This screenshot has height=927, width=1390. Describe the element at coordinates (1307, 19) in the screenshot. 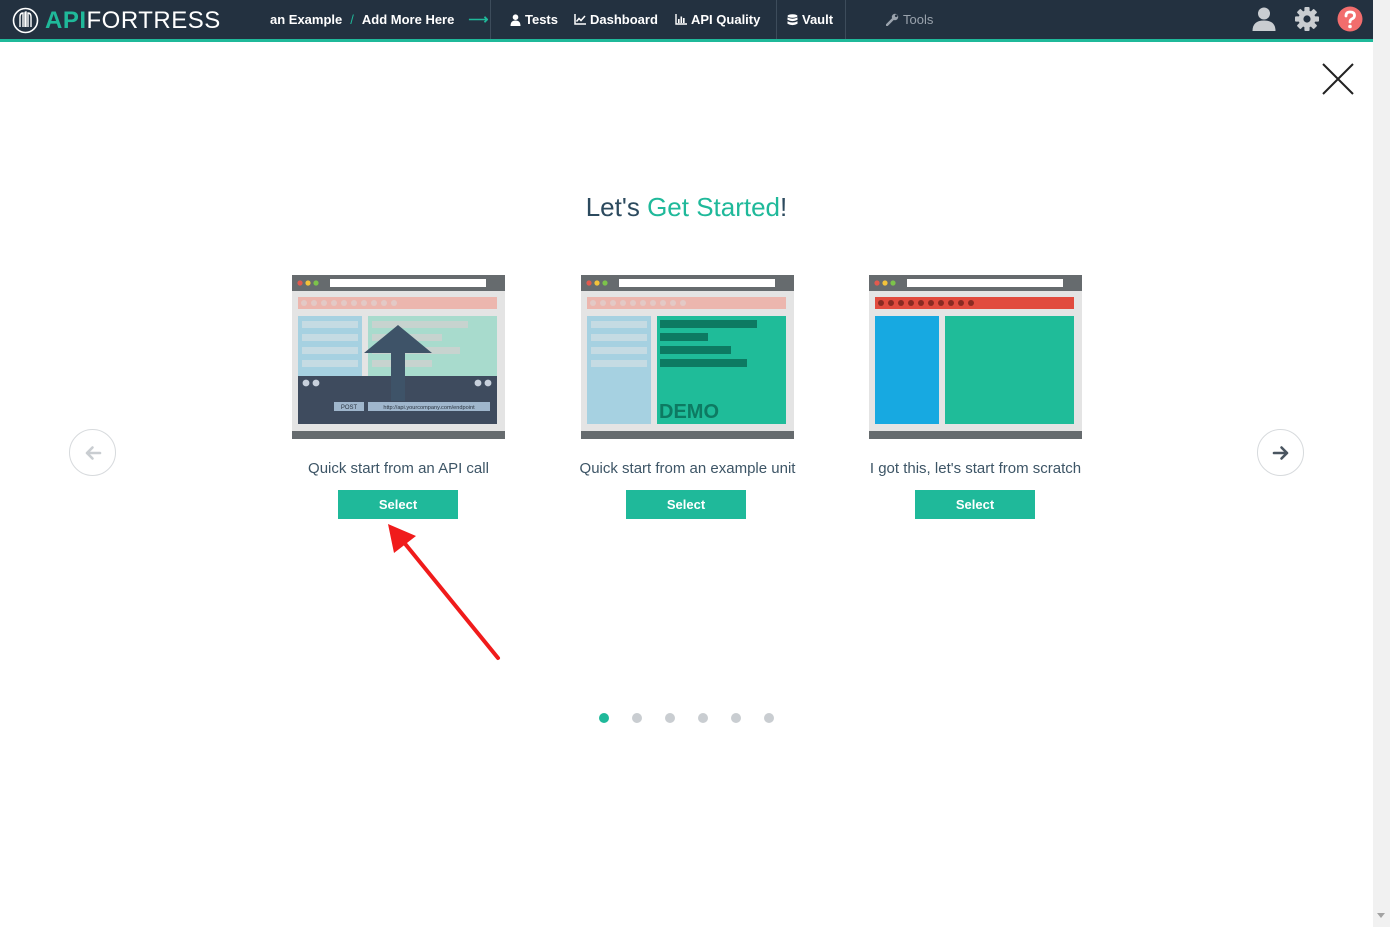

I see `gear-icon` at that location.